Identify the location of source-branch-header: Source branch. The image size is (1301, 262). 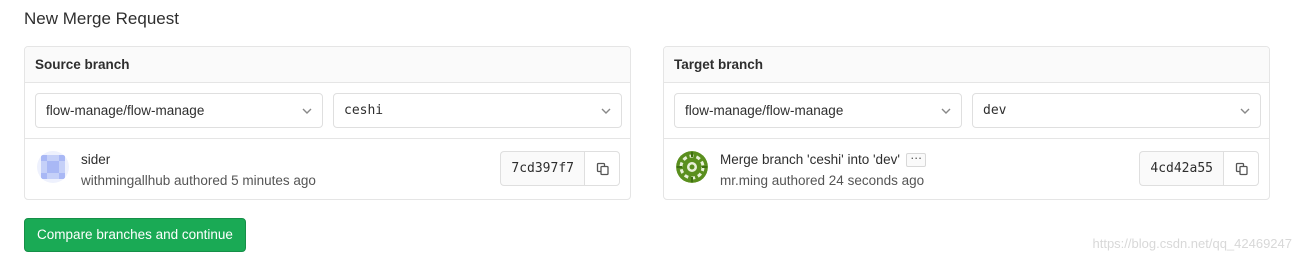
(327, 65).